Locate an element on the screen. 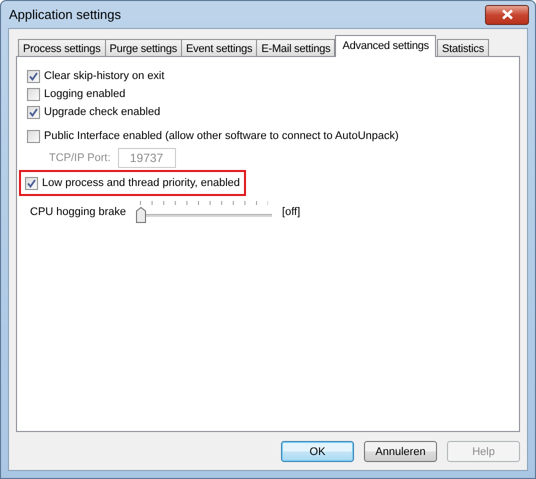 The width and height of the screenshot is (536, 479). tab: Event settings is located at coordinates (219, 48).